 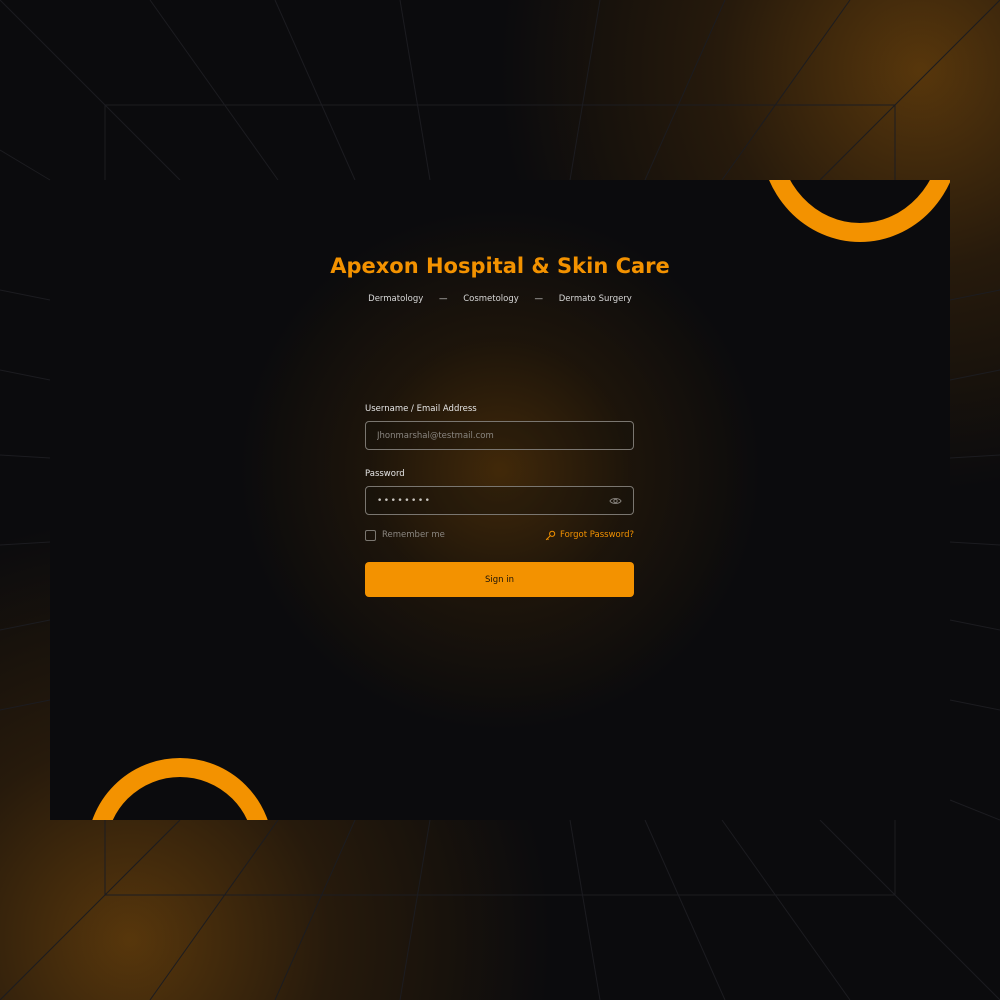 What do you see at coordinates (487, 435) in the screenshot?
I see `username-input` at bounding box center [487, 435].